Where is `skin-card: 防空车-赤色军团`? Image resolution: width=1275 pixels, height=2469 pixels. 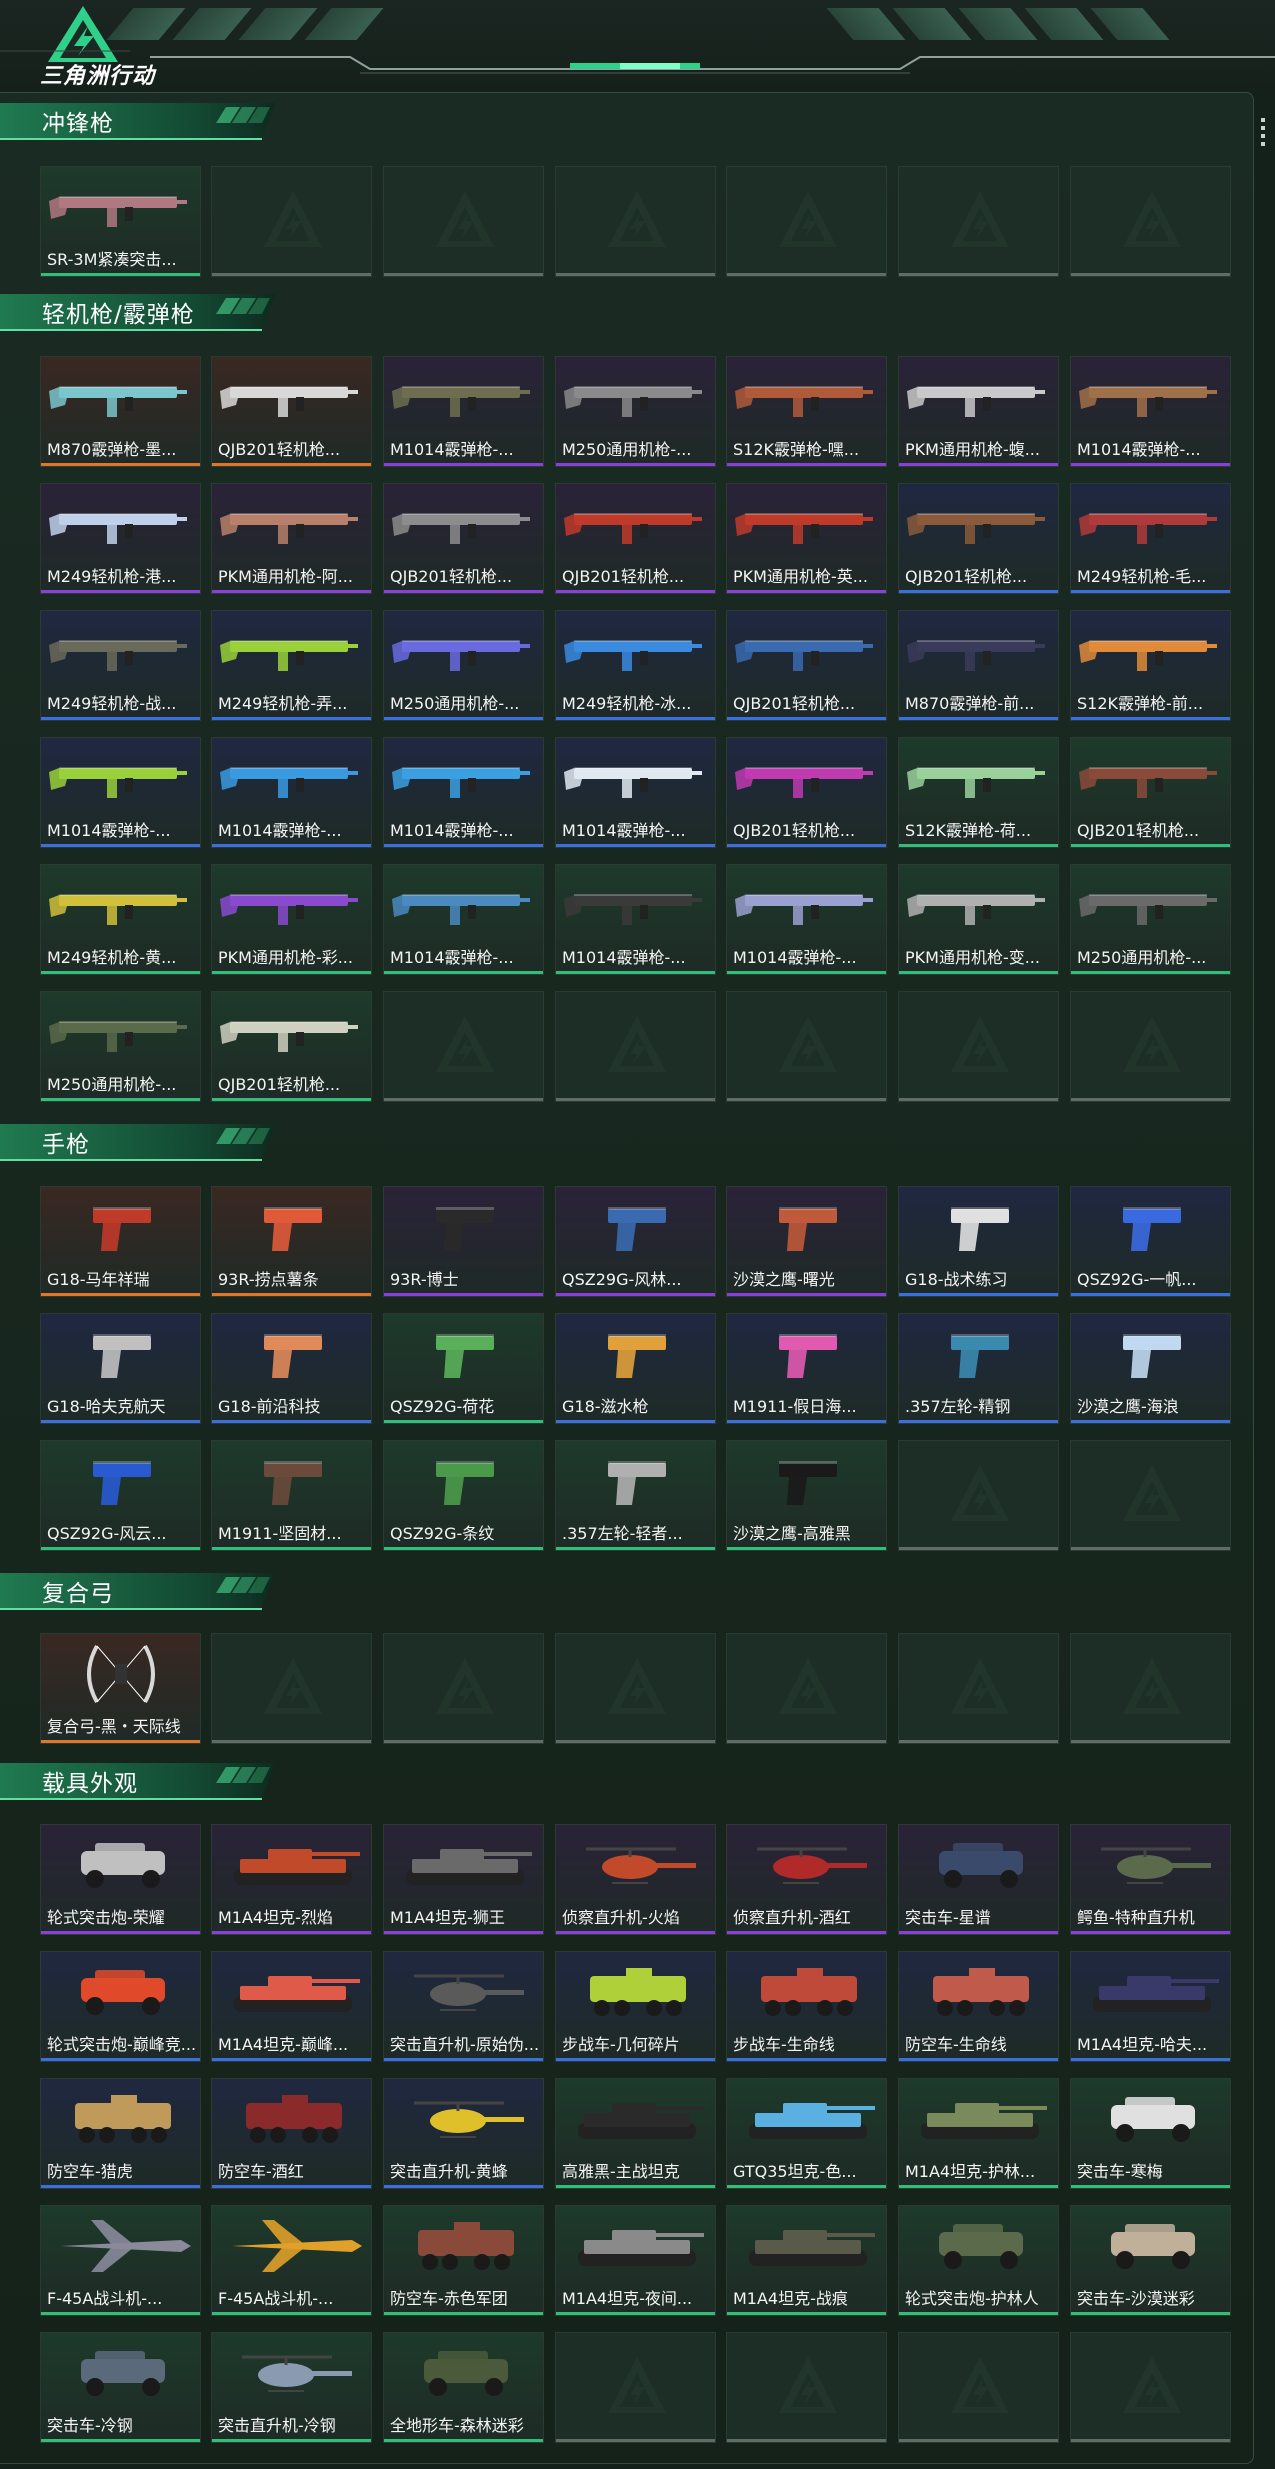 skin-card: 防空车-赤色军团 is located at coordinates (463, 2260).